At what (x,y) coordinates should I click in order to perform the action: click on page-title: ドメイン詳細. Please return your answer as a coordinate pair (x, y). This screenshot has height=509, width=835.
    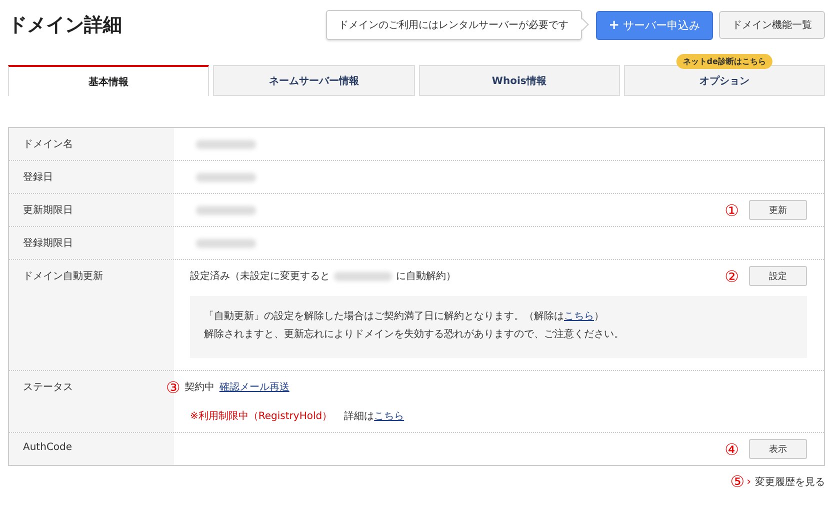
    Looking at the image, I should click on (65, 25).